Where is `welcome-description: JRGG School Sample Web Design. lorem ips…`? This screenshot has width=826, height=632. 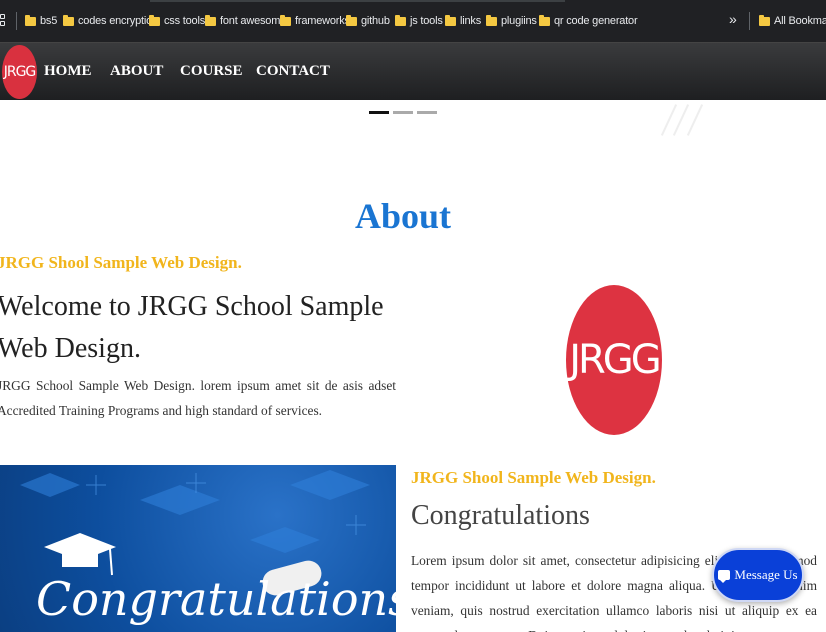 welcome-description: JRGG School Sample Web Design. lorem ips… is located at coordinates (198, 398).